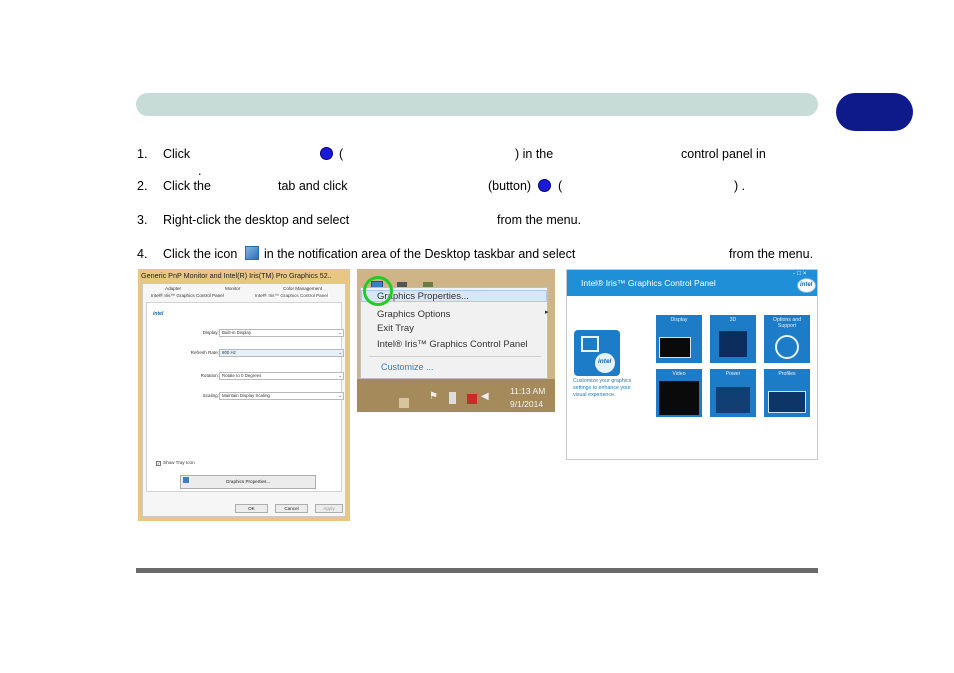 The height and width of the screenshot is (673, 954). Describe the element at coordinates (433, 396) in the screenshot. I see `flag-icon: ⚑` at that location.